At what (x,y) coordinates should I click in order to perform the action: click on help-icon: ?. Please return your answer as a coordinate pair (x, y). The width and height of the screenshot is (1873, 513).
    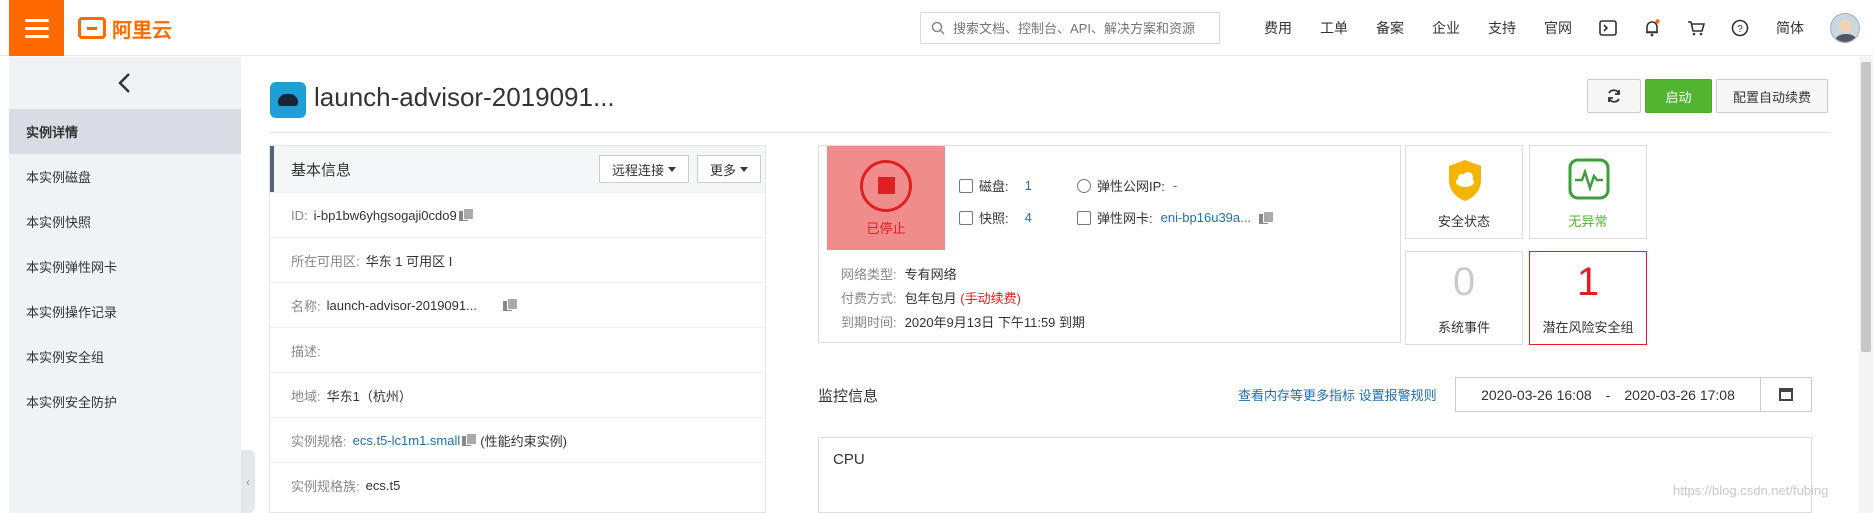
    Looking at the image, I should click on (1740, 28).